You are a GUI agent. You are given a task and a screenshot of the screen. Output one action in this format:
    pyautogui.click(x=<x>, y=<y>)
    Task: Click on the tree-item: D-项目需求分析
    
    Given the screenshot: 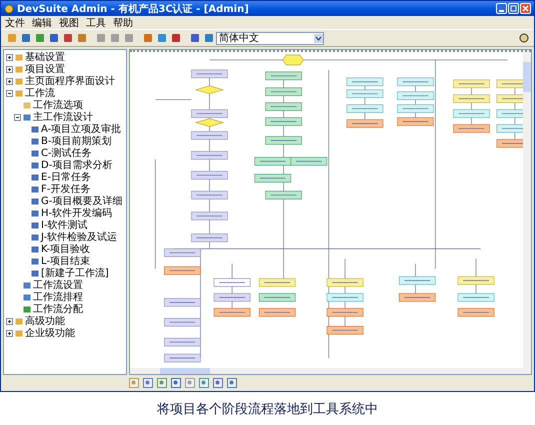 What is the action you would take?
    pyautogui.click(x=76, y=165)
    